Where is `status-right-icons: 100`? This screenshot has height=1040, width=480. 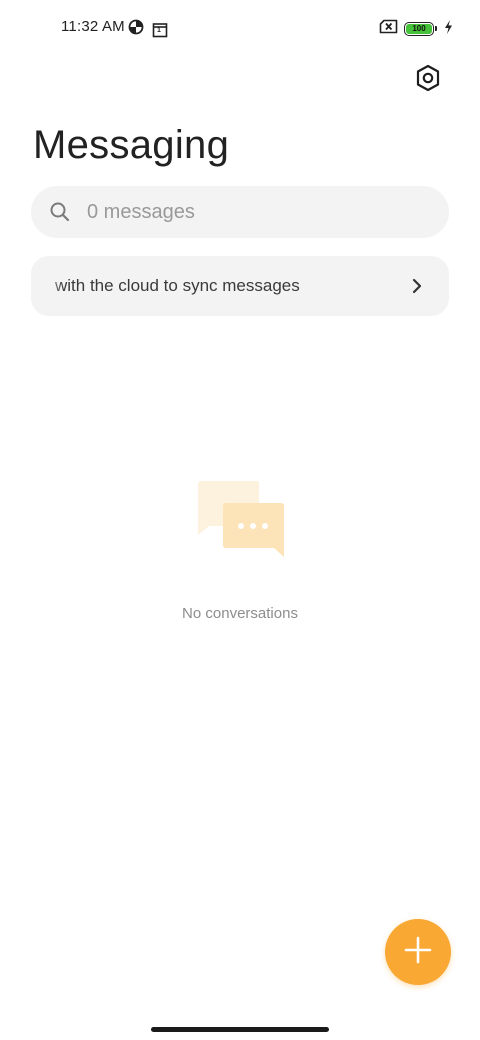
status-right-icons: 100 is located at coordinates (416, 29).